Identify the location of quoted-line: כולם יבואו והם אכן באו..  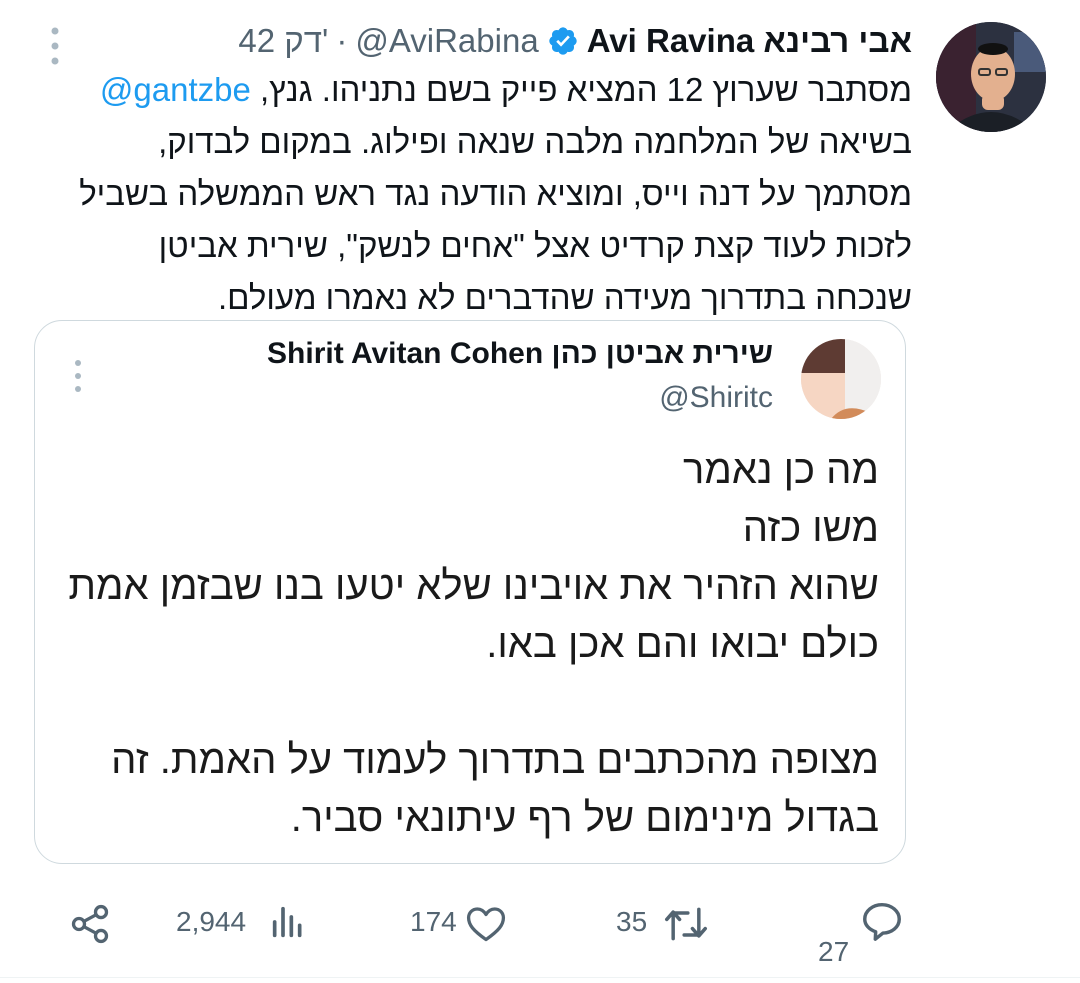
(682, 644).